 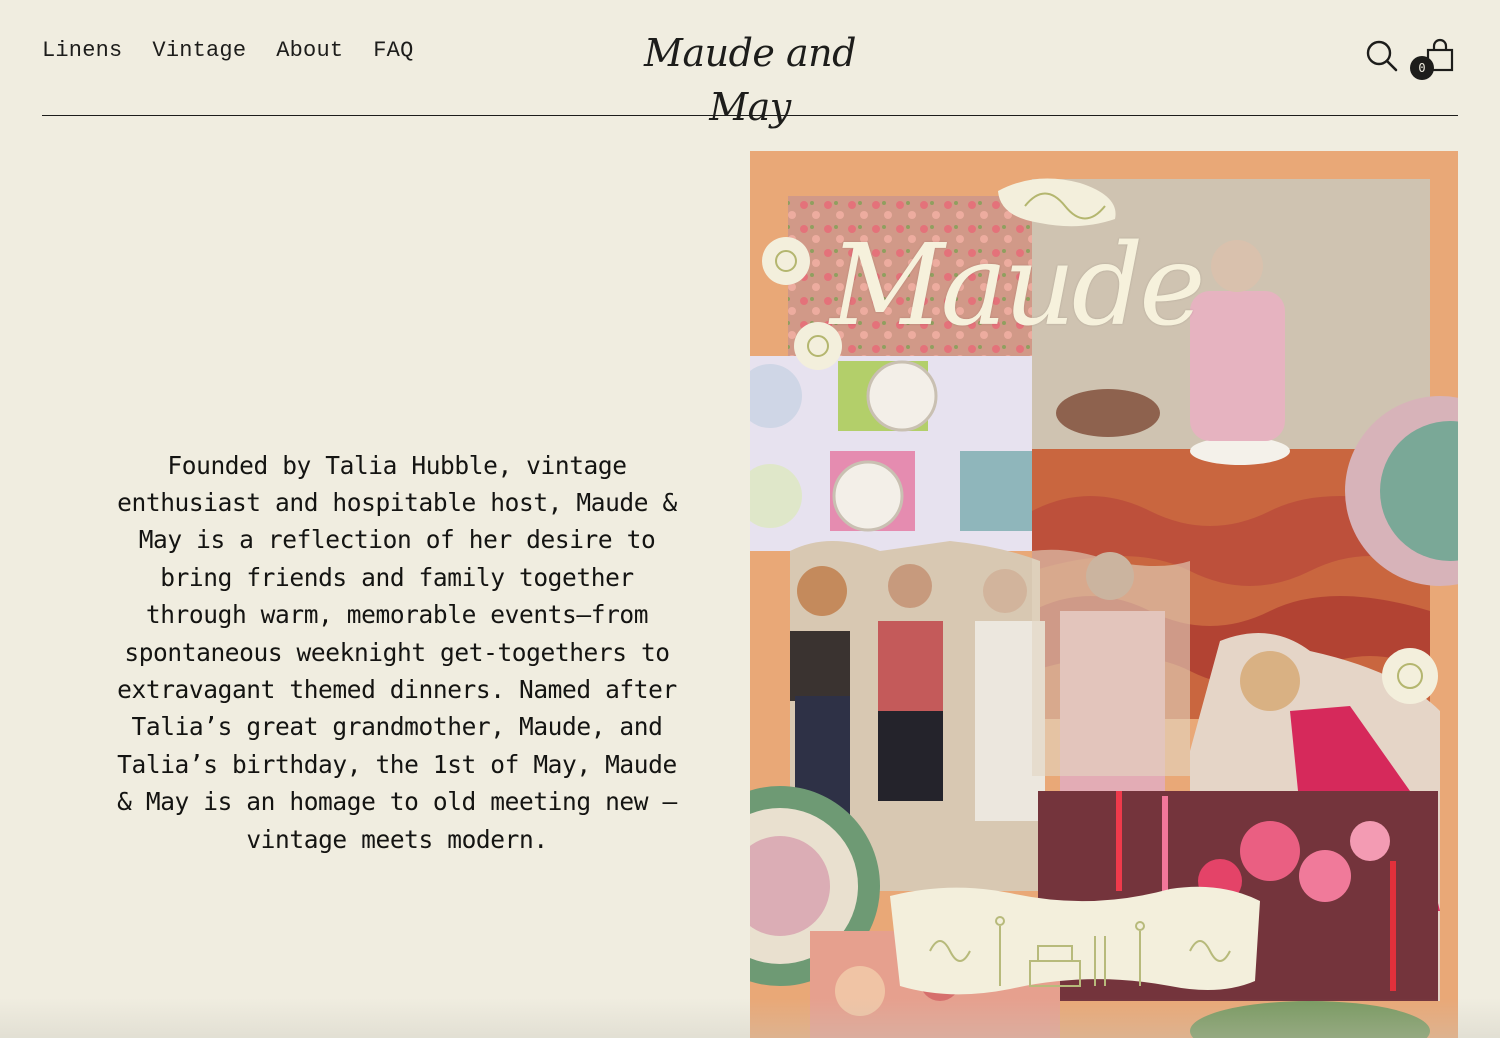 I want to click on search-button, so click(x=1382, y=56).